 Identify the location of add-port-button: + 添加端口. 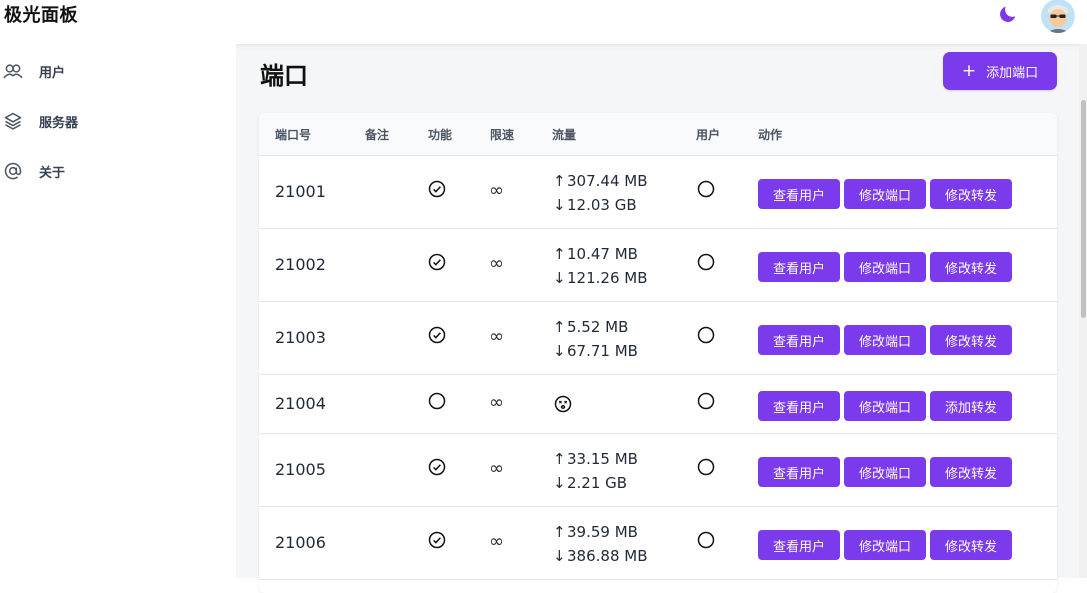
(1000, 71).